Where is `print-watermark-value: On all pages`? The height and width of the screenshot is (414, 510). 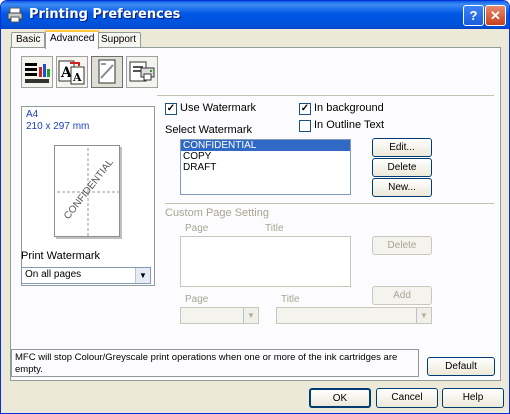 print-watermark-value: On all pages is located at coordinates (53, 274).